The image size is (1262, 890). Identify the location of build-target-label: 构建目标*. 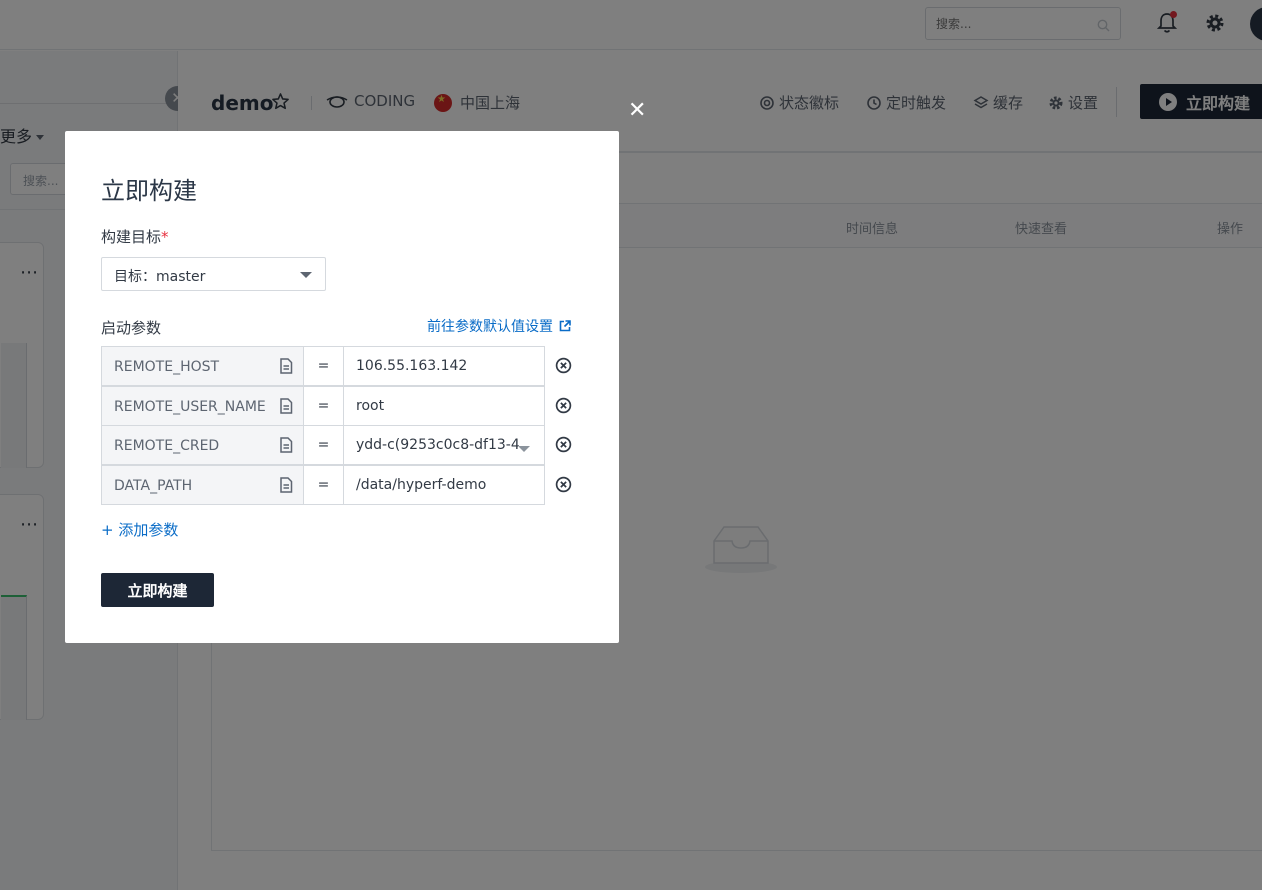
(135, 236).